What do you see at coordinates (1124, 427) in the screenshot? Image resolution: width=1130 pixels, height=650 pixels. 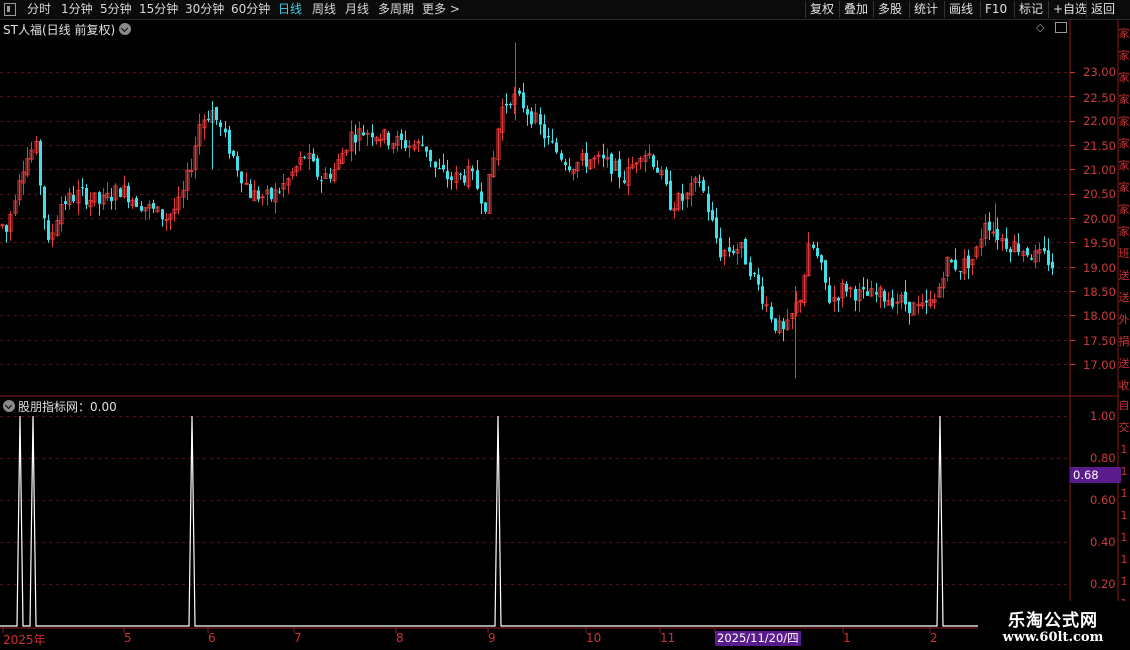 I see `info-strip-char: 交` at bounding box center [1124, 427].